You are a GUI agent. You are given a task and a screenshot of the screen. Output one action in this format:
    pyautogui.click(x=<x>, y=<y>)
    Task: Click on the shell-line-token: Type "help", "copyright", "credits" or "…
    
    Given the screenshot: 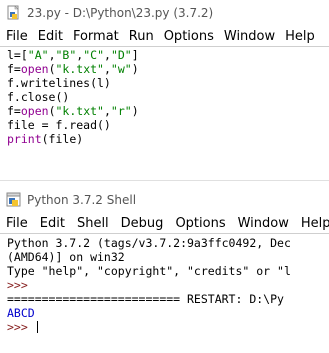 What is the action you would take?
    pyautogui.click(x=149, y=271)
    